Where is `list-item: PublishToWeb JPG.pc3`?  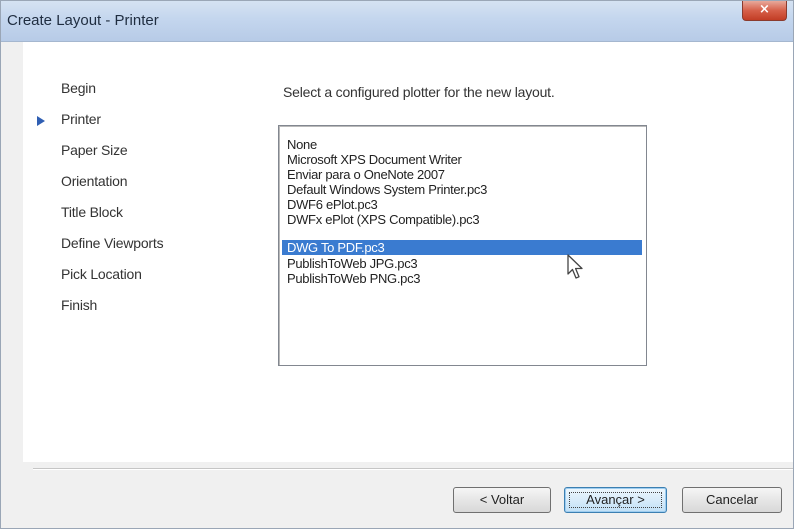
list-item: PublishToWeb JPG.pc3 is located at coordinates (462, 263).